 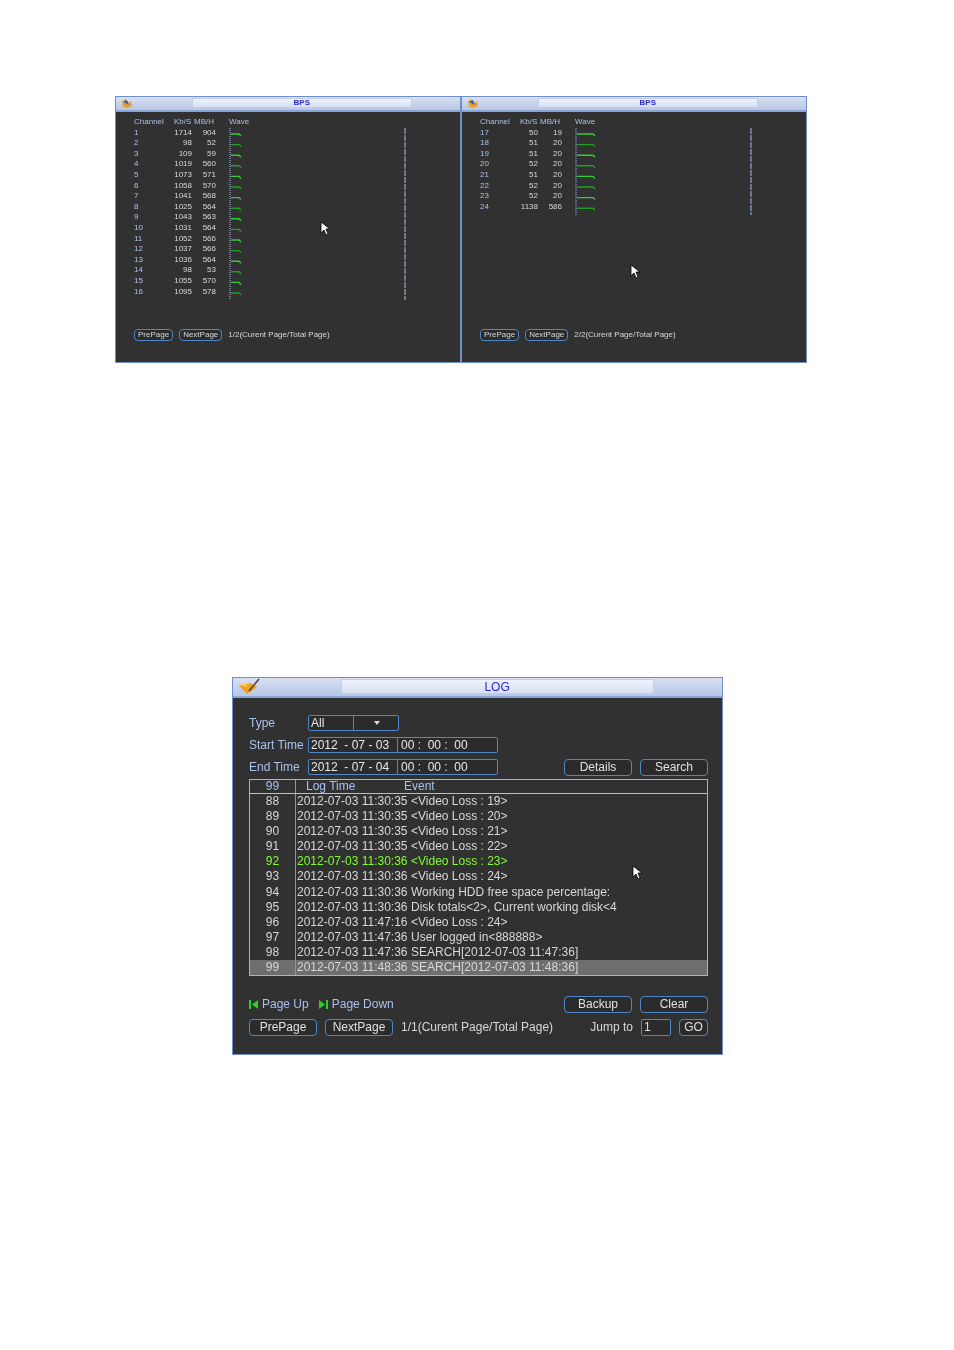 What do you see at coordinates (182, 133) in the screenshot?
I see `table-cell-text: 1714` at bounding box center [182, 133].